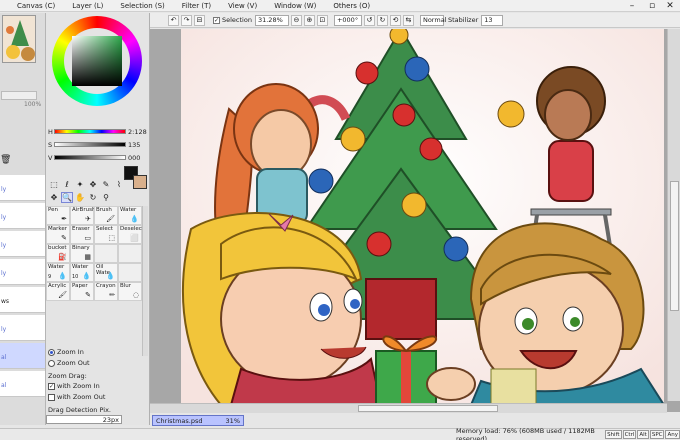 The height and width of the screenshot is (440, 680). What do you see at coordinates (51, 386) in the screenshot?
I see `with-zoom-in-checkbox: ✓` at bounding box center [51, 386].